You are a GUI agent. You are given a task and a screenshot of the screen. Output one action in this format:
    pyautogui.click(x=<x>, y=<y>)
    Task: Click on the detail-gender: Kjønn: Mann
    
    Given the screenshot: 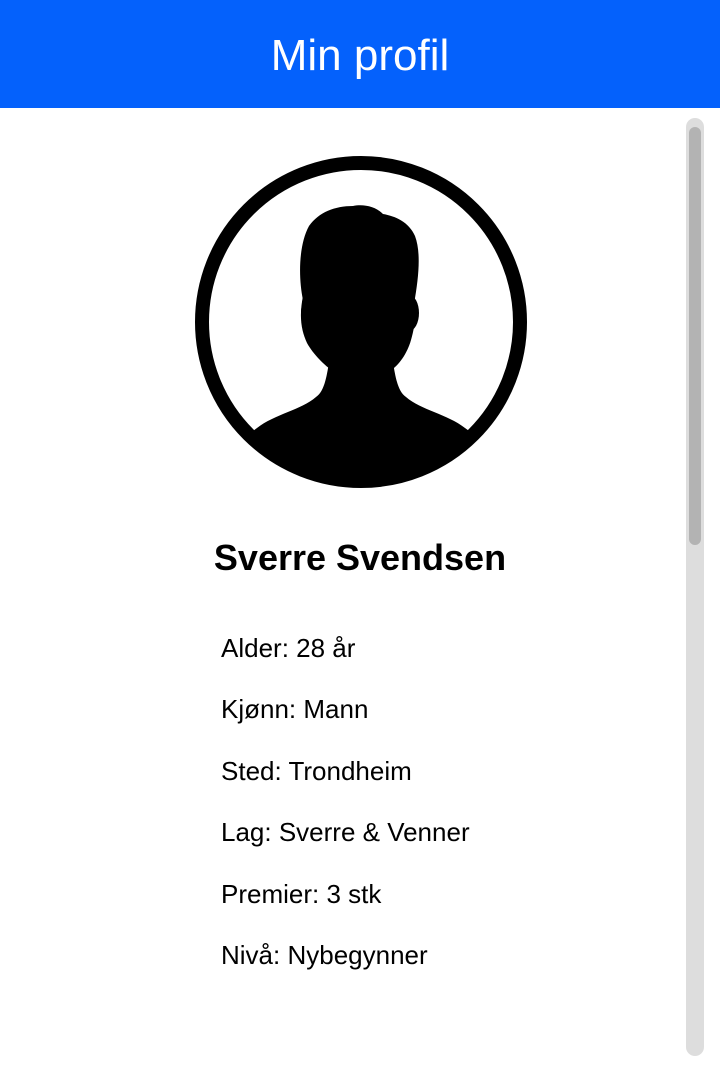 What is the action you would take?
    pyautogui.click(x=295, y=709)
    